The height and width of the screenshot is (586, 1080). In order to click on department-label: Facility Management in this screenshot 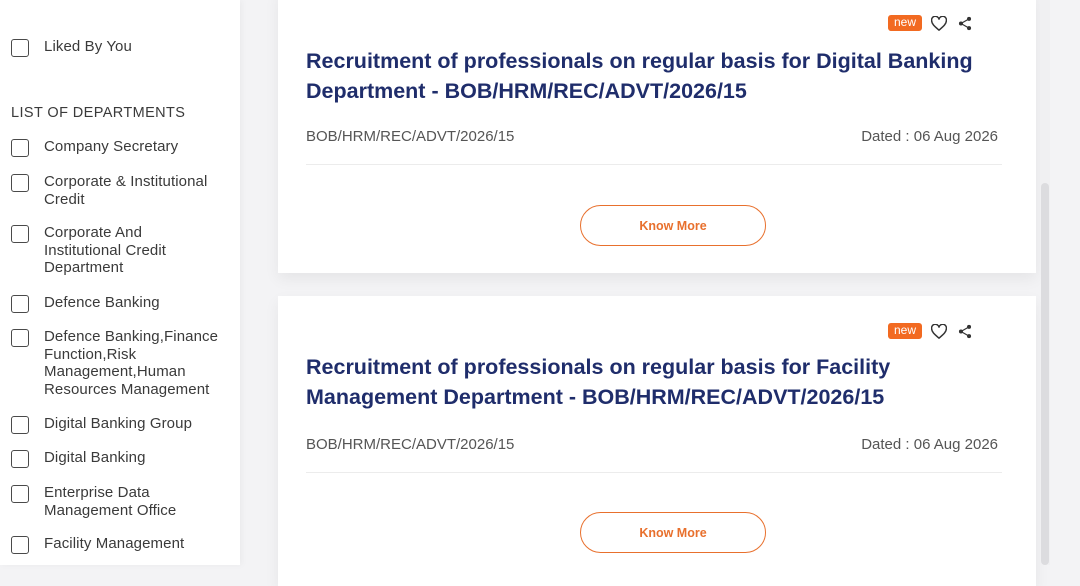, I will do `click(114, 543)`.